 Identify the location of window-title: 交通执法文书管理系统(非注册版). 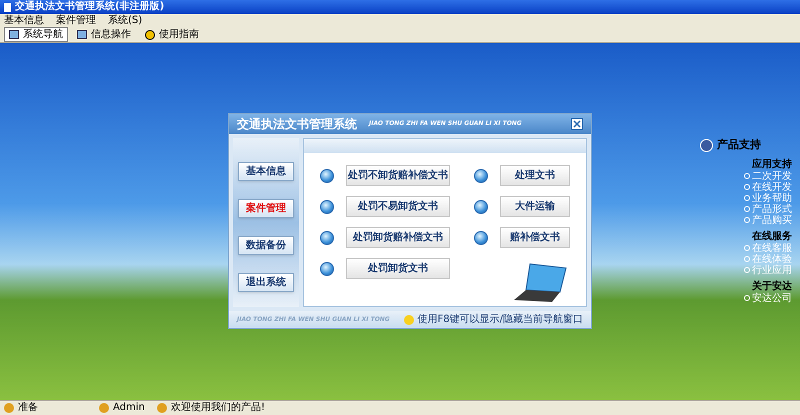
(89, 7).